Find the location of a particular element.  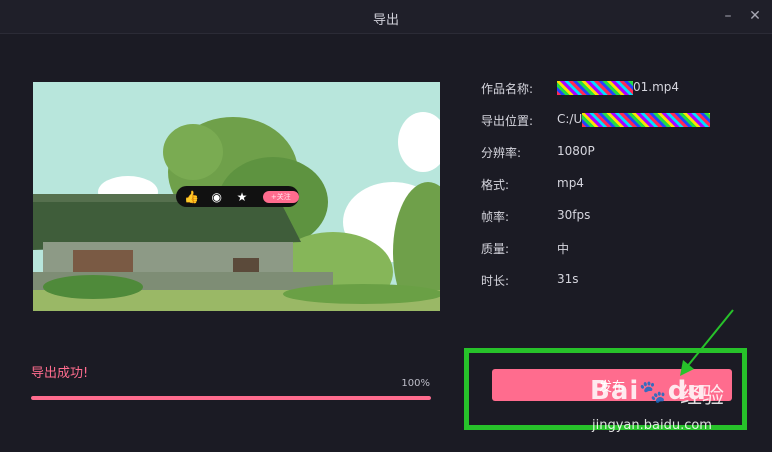

watermark-jingyan: 经验 is located at coordinates (702, 396).